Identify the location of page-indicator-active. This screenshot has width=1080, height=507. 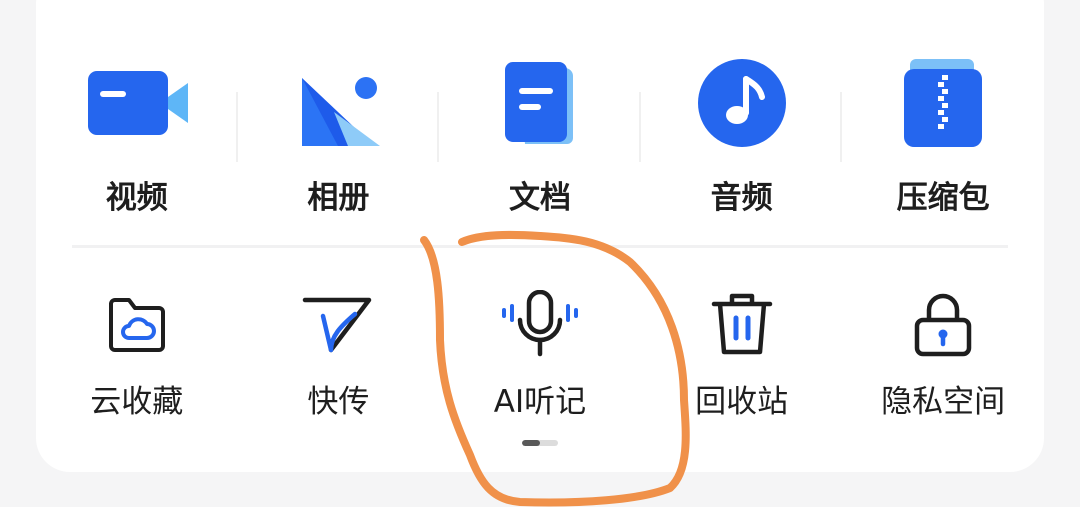
(531, 443).